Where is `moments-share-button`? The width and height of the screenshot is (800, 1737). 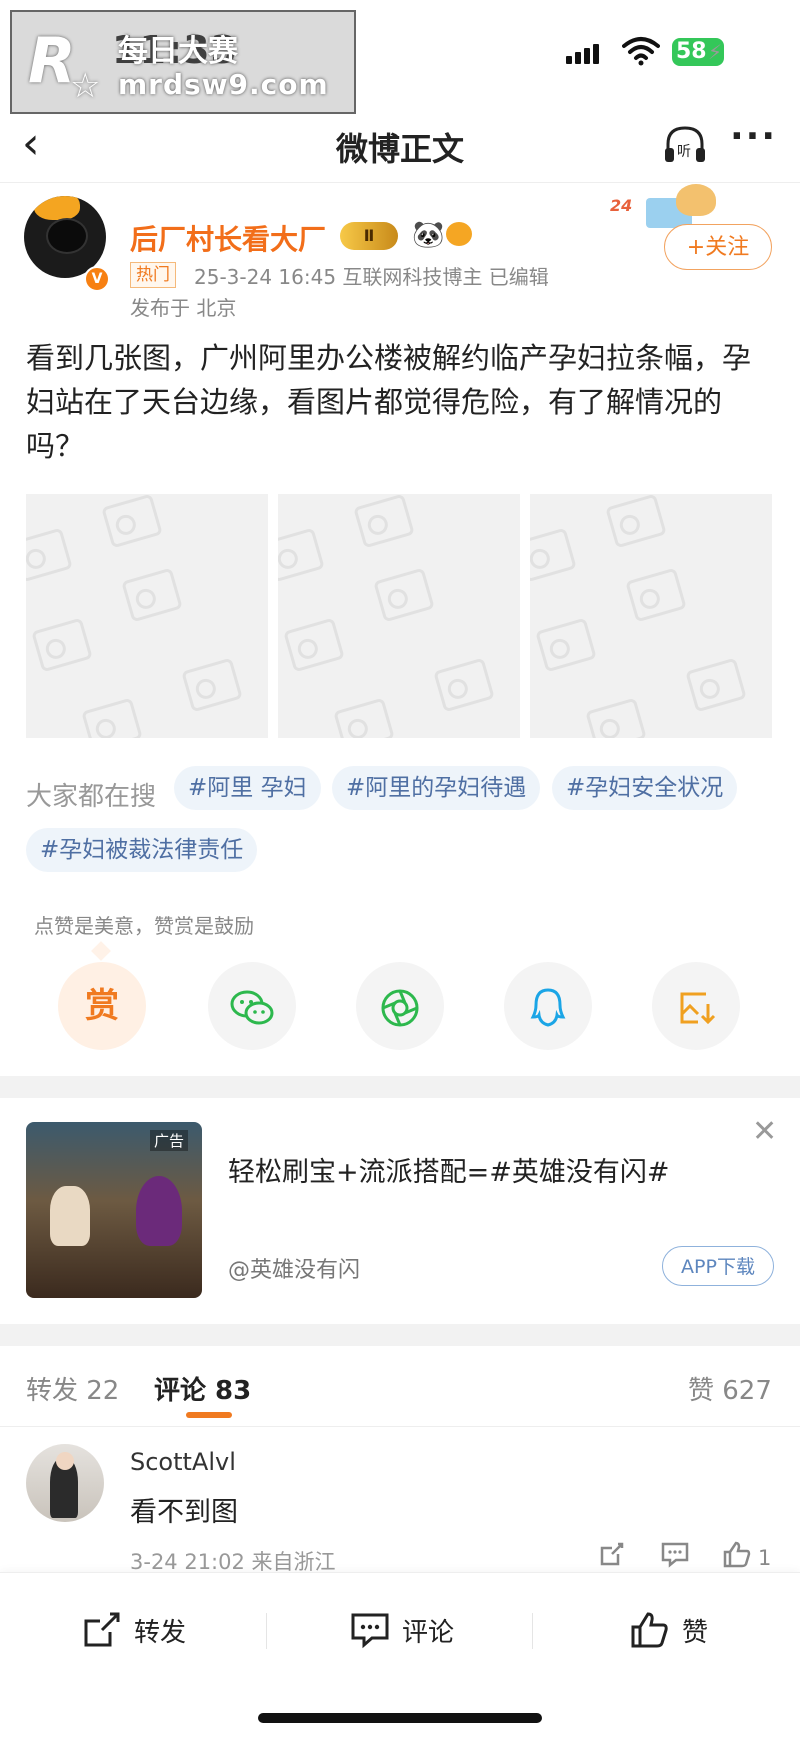
moments-share-button is located at coordinates (400, 1006).